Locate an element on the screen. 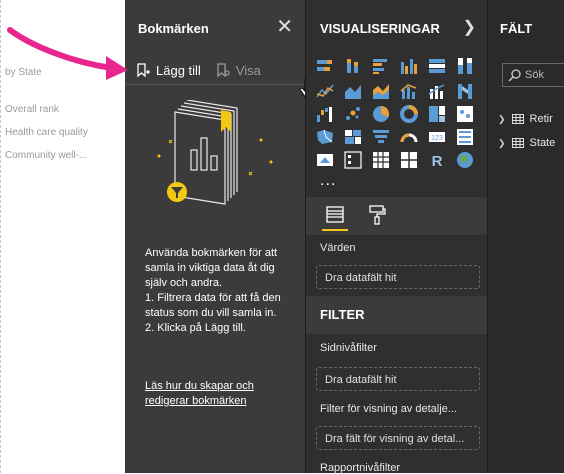  shape-map-icon is located at coordinates (353, 137).